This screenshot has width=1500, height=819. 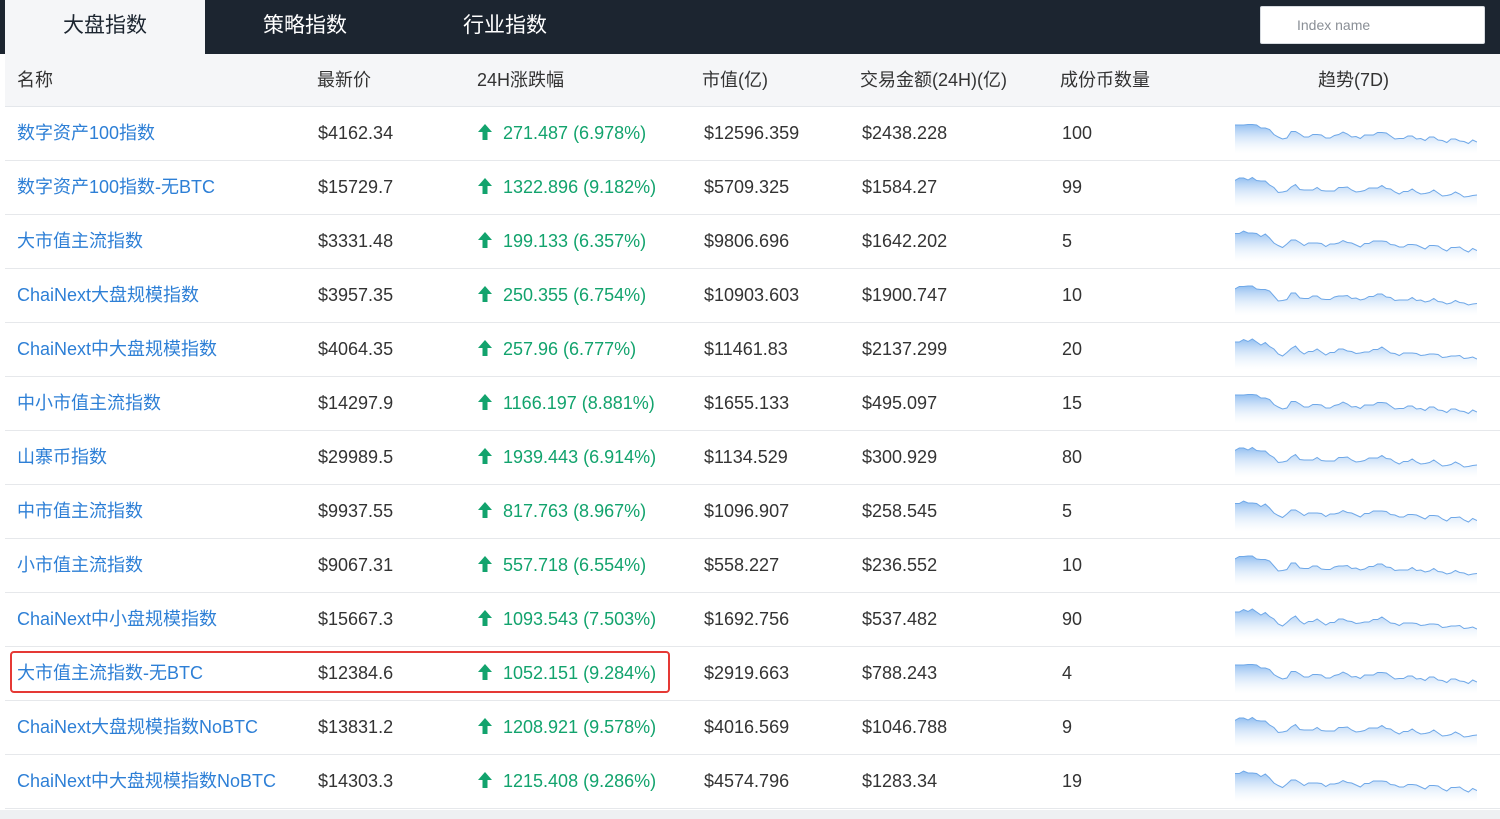 What do you see at coordinates (305, 27) in the screenshot?
I see `tab-strategy-index: 策略指数` at bounding box center [305, 27].